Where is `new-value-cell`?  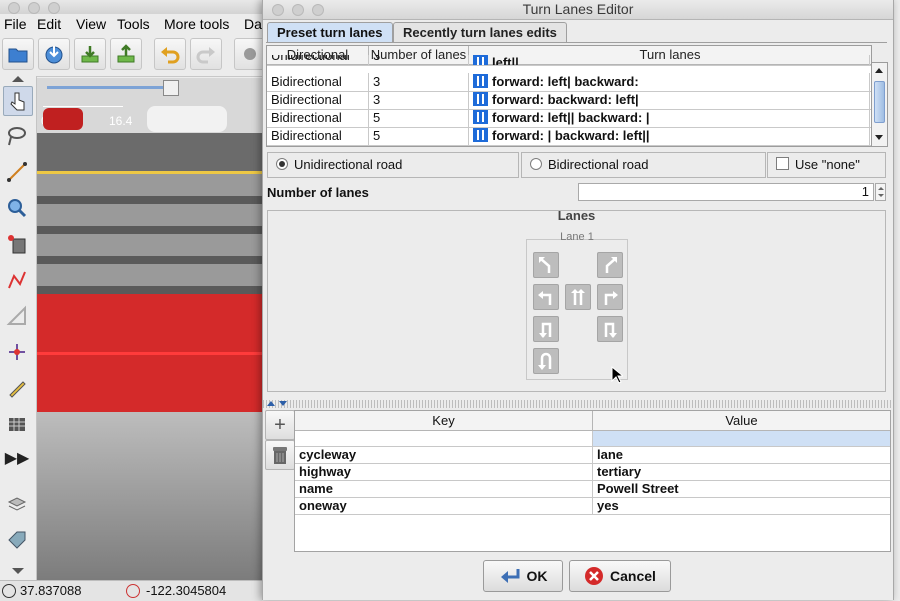
new-value-cell is located at coordinates (741, 438).